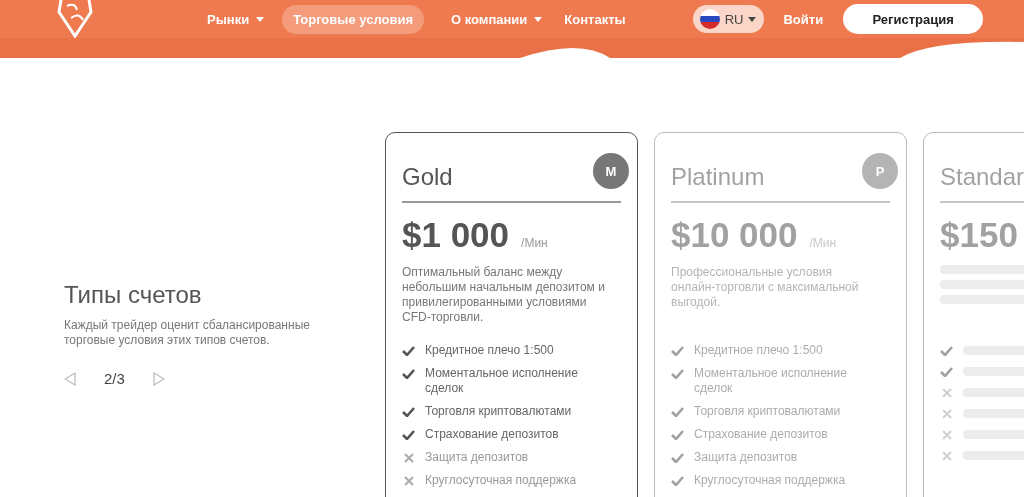  Describe the element at coordinates (236, 19) in the screenshot. I see `nav-link: Рынки` at that location.